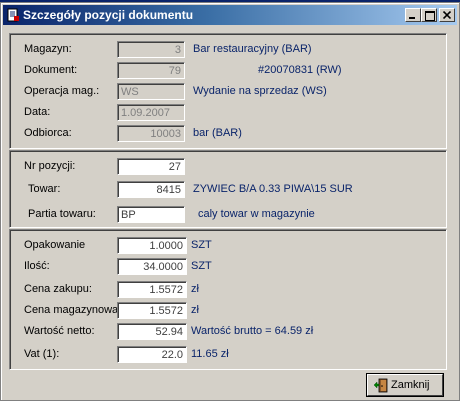  What do you see at coordinates (201, 245) in the screenshot?
I see `opakowanie-unit: SZT` at bounding box center [201, 245].